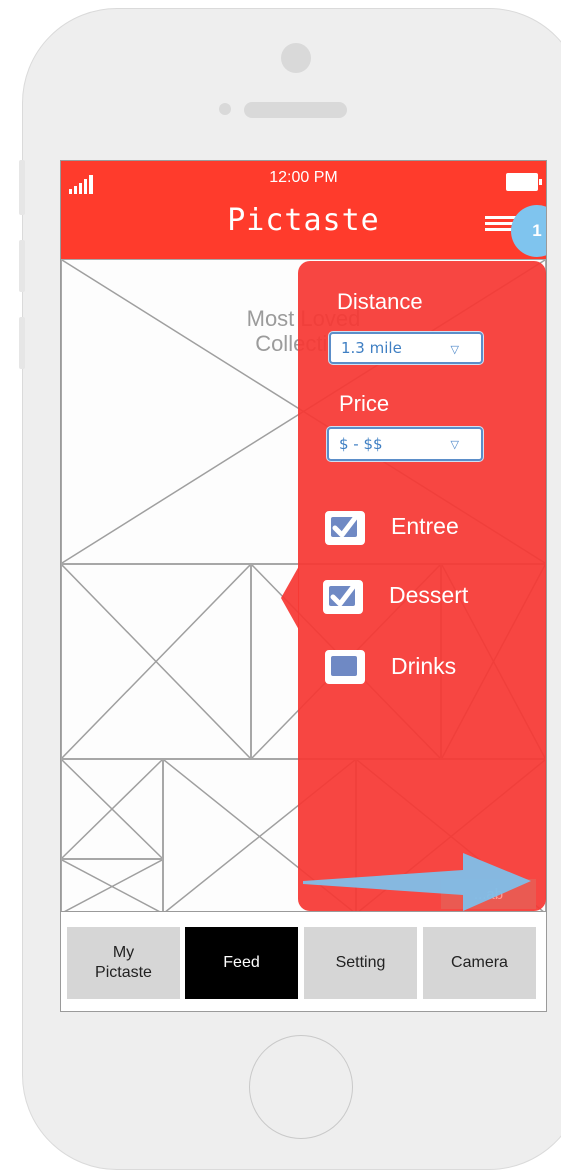 This screenshot has height=1170, width=561. I want to click on price-select: $ - $$ ▽, so click(405, 444).